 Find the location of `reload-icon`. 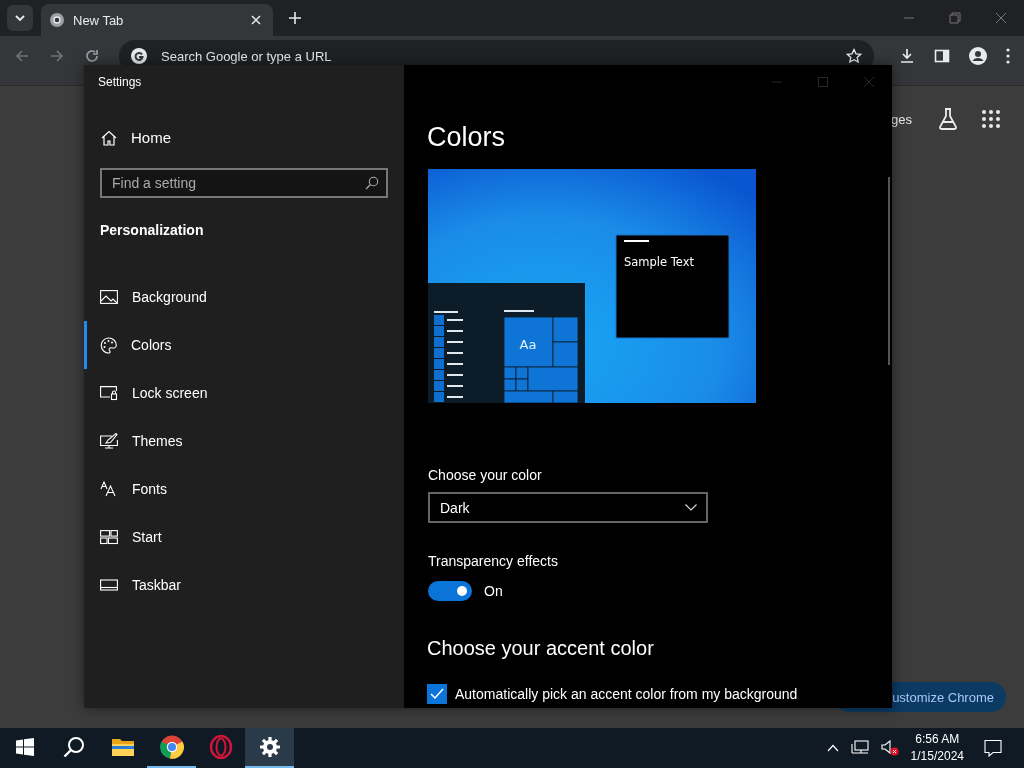

reload-icon is located at coordinates (92, 56).